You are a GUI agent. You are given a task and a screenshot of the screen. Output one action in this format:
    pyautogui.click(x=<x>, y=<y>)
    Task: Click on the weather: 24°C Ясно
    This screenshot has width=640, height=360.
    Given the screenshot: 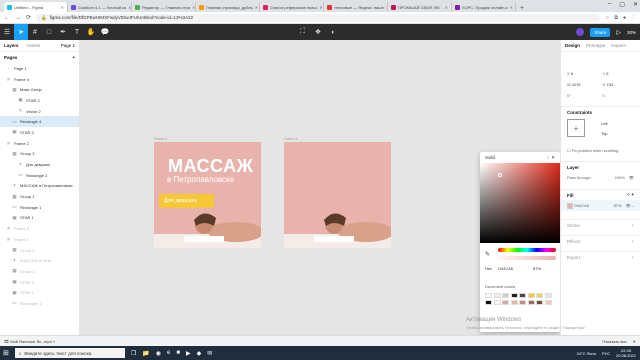 What is the action you would take?
    pyautogui.click(x=586, y=353)
    